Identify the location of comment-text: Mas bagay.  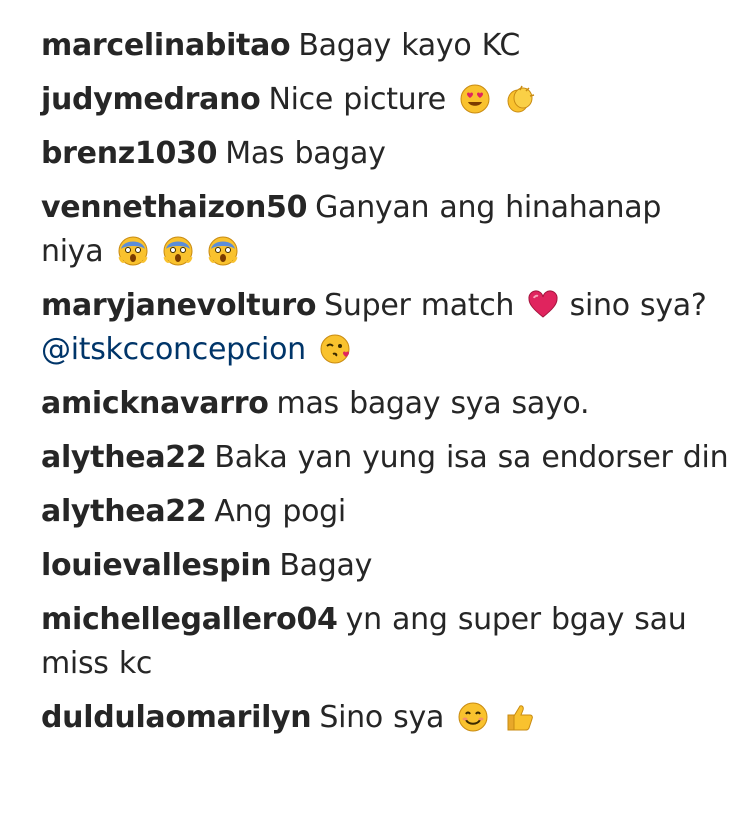
(305, 153).